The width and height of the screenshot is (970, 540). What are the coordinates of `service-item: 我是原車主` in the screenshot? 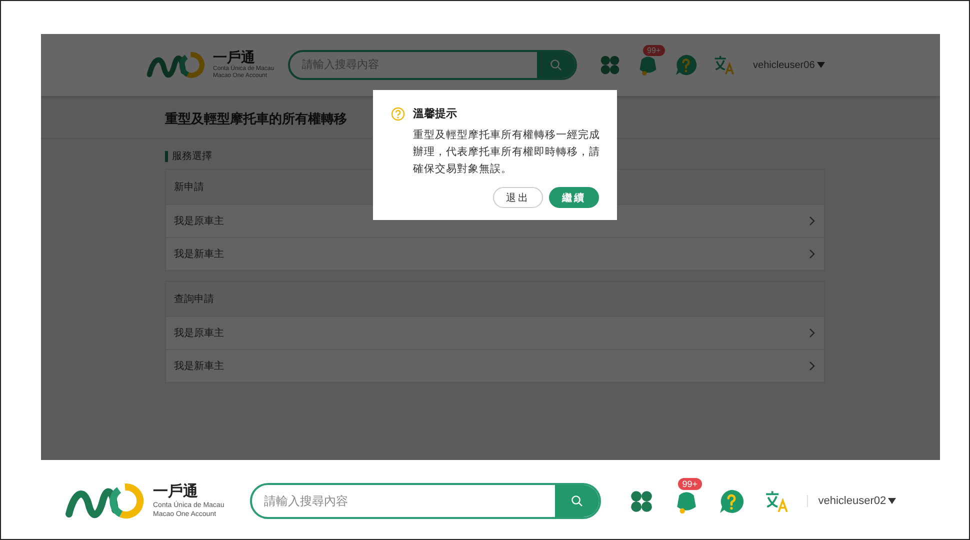 It's located at (495, 332).